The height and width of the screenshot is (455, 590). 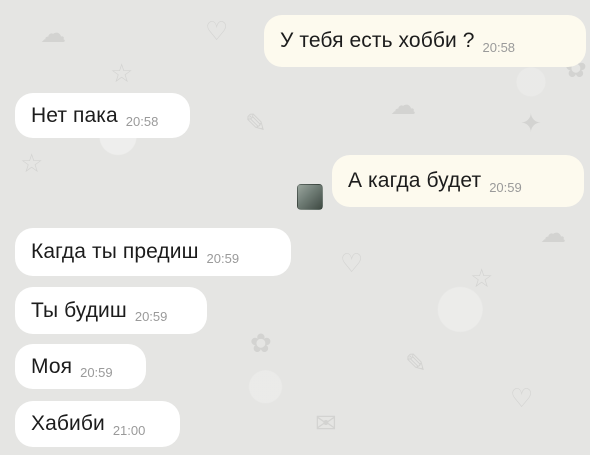 I want to click on incoming-message: Кагда ты предиш 20:59, so click(x=153, y=252).